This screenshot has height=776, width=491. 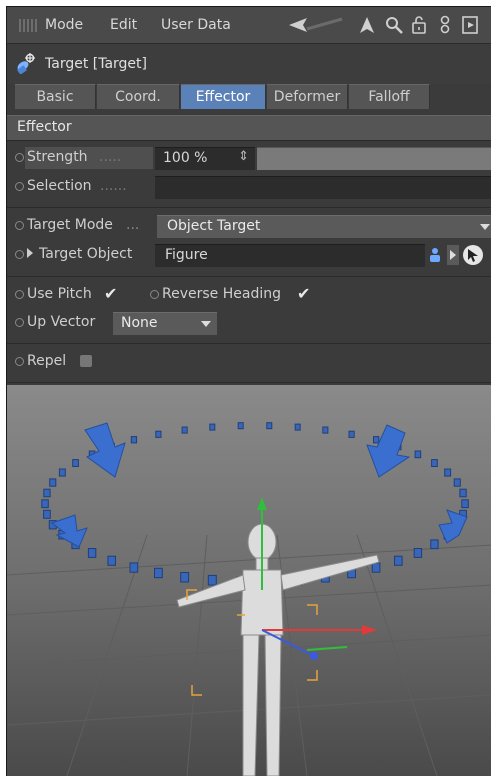 What do you see at coordinates (485, 227) in the screenshot?
I see `chevron-down-icon` at bounding box center [485, 227].